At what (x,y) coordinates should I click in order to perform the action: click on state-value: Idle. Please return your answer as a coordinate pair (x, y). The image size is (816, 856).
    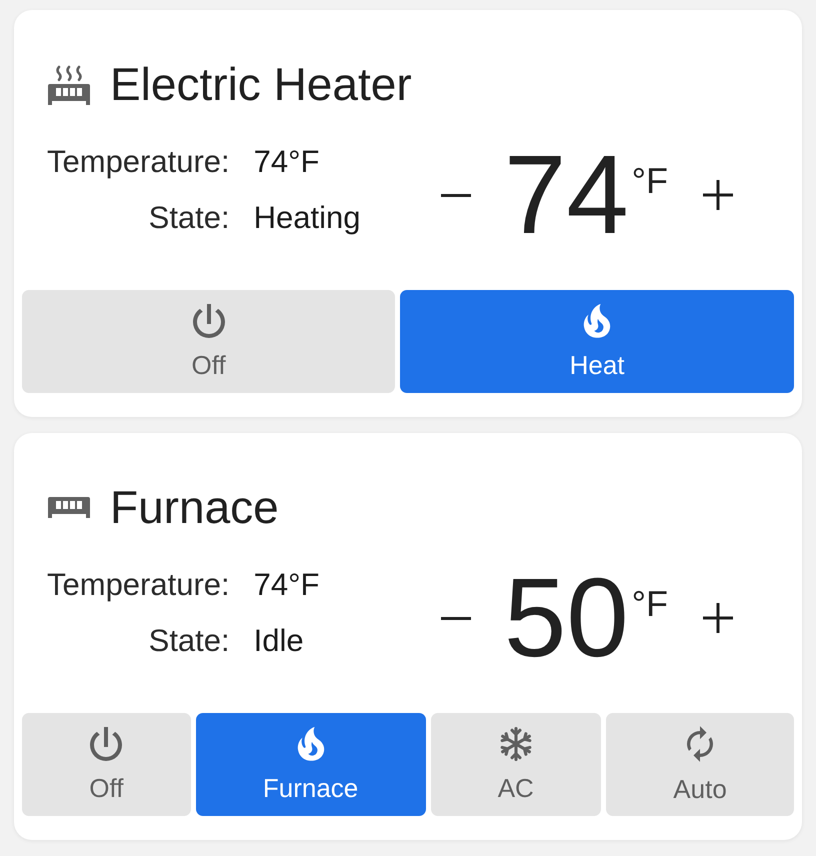
    Looking at the image, I should click on (279, 641).